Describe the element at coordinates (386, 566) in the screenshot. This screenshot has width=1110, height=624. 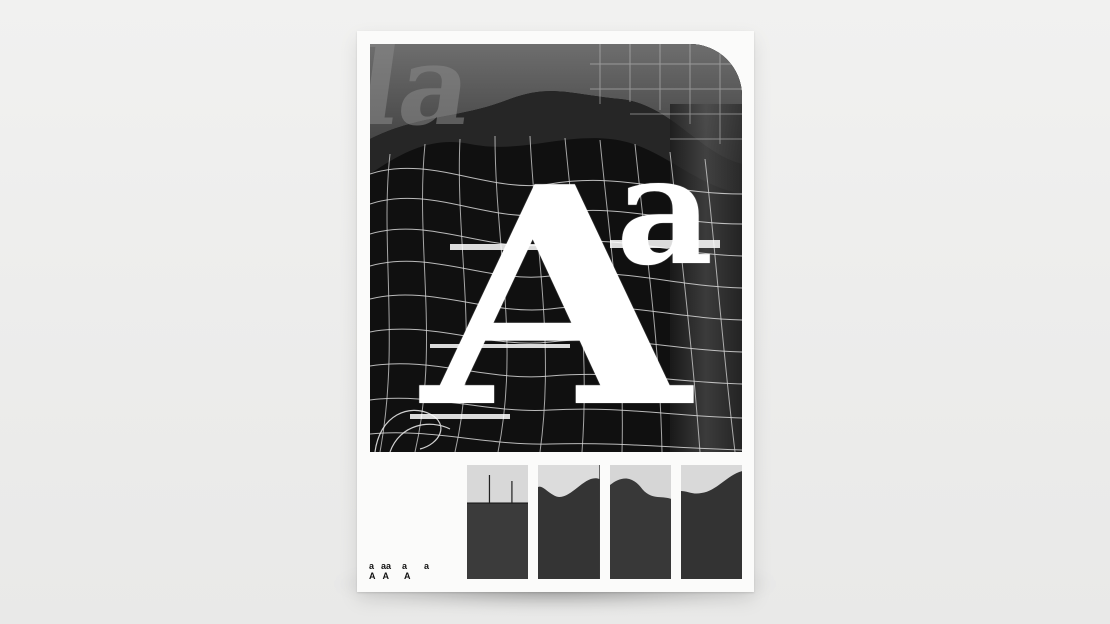
I see `specimen-glyph: aa` at that location.